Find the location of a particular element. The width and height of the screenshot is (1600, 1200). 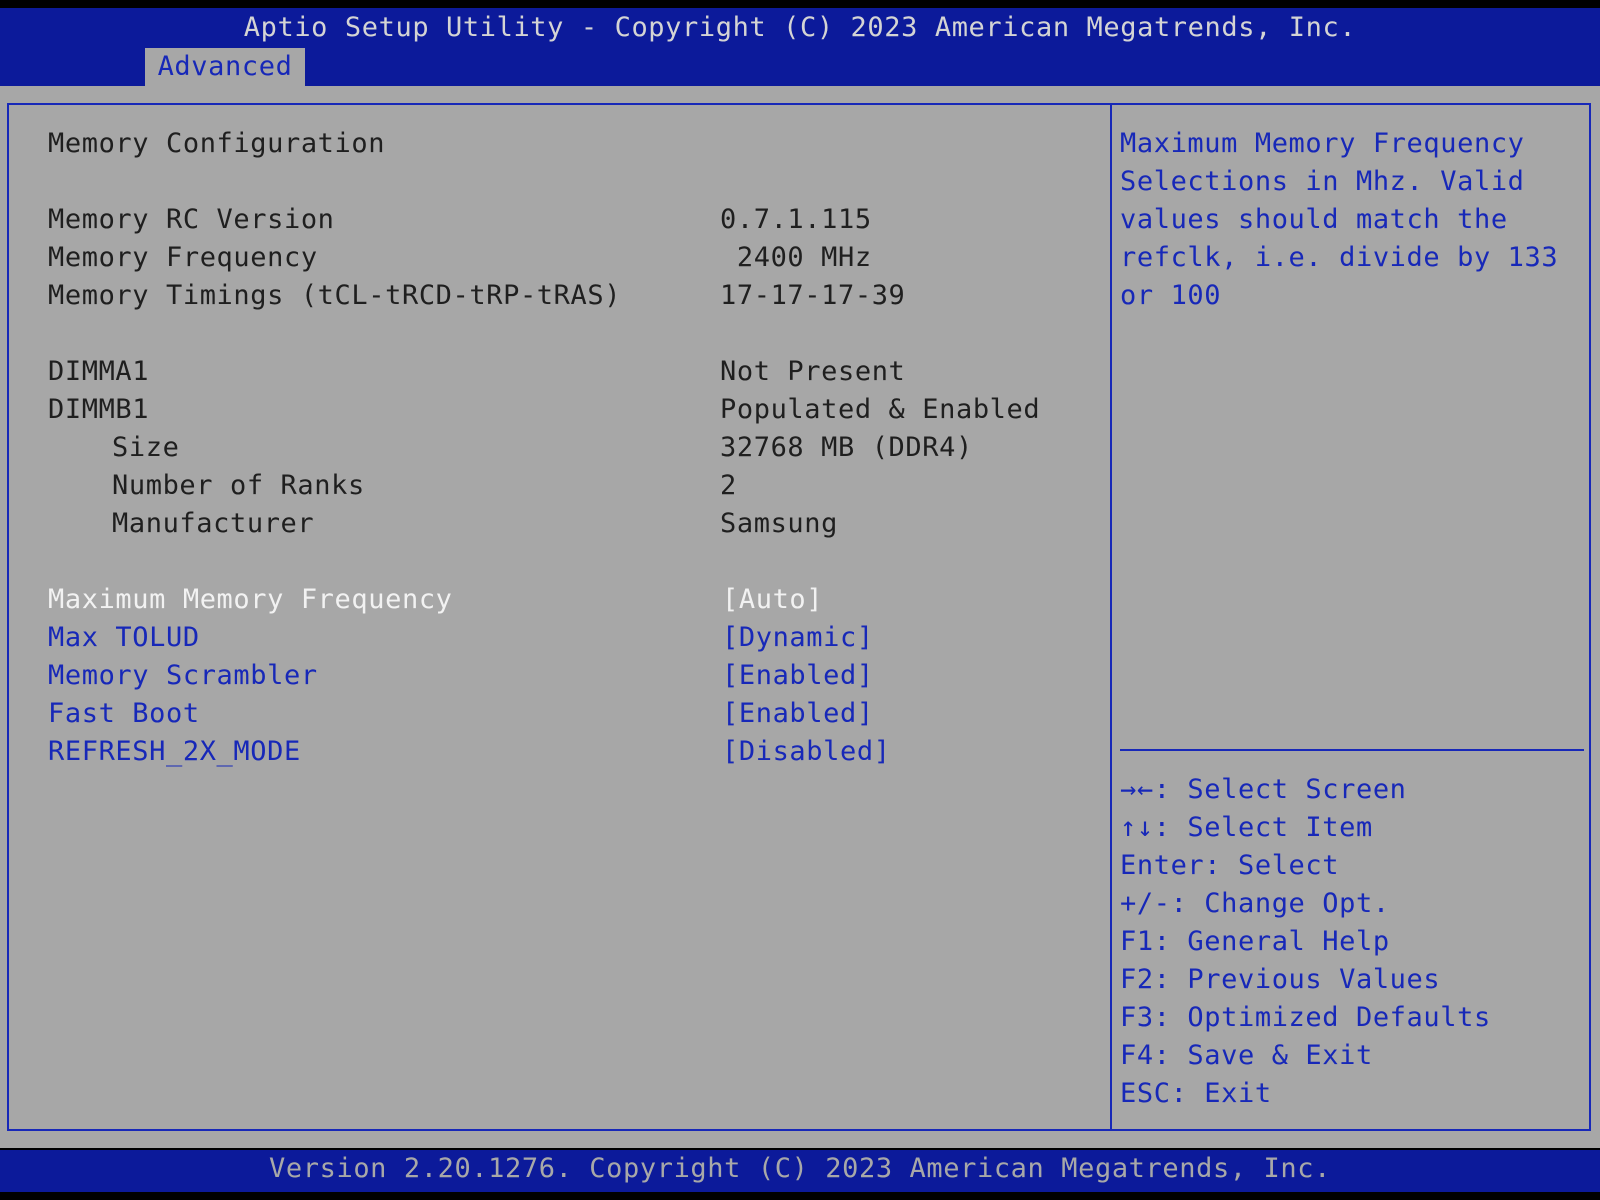

key-legend-change-opt: +/-: Change Opt. is located at coordinates (1255, 903).